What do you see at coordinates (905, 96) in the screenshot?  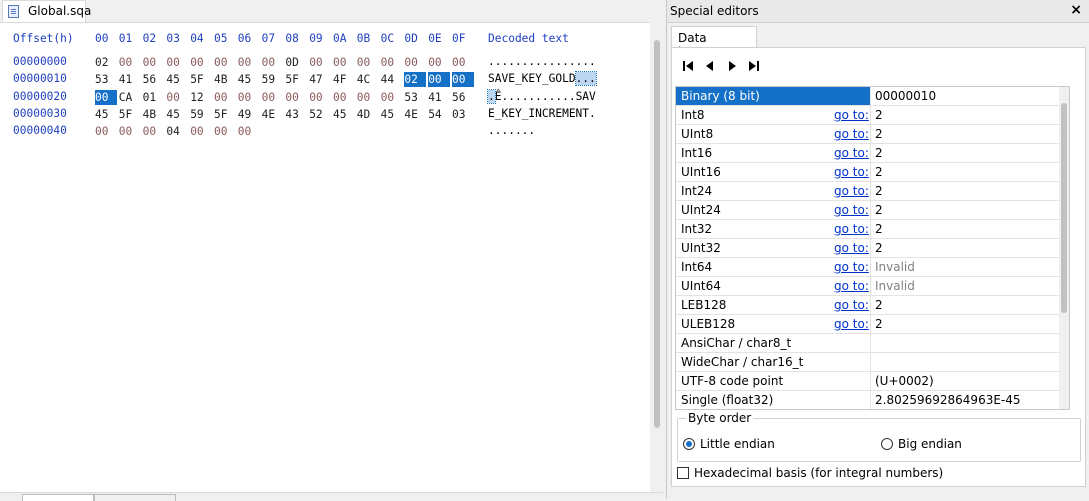 I see `inspector-value: 00000010` at bounding box center [905, 96].